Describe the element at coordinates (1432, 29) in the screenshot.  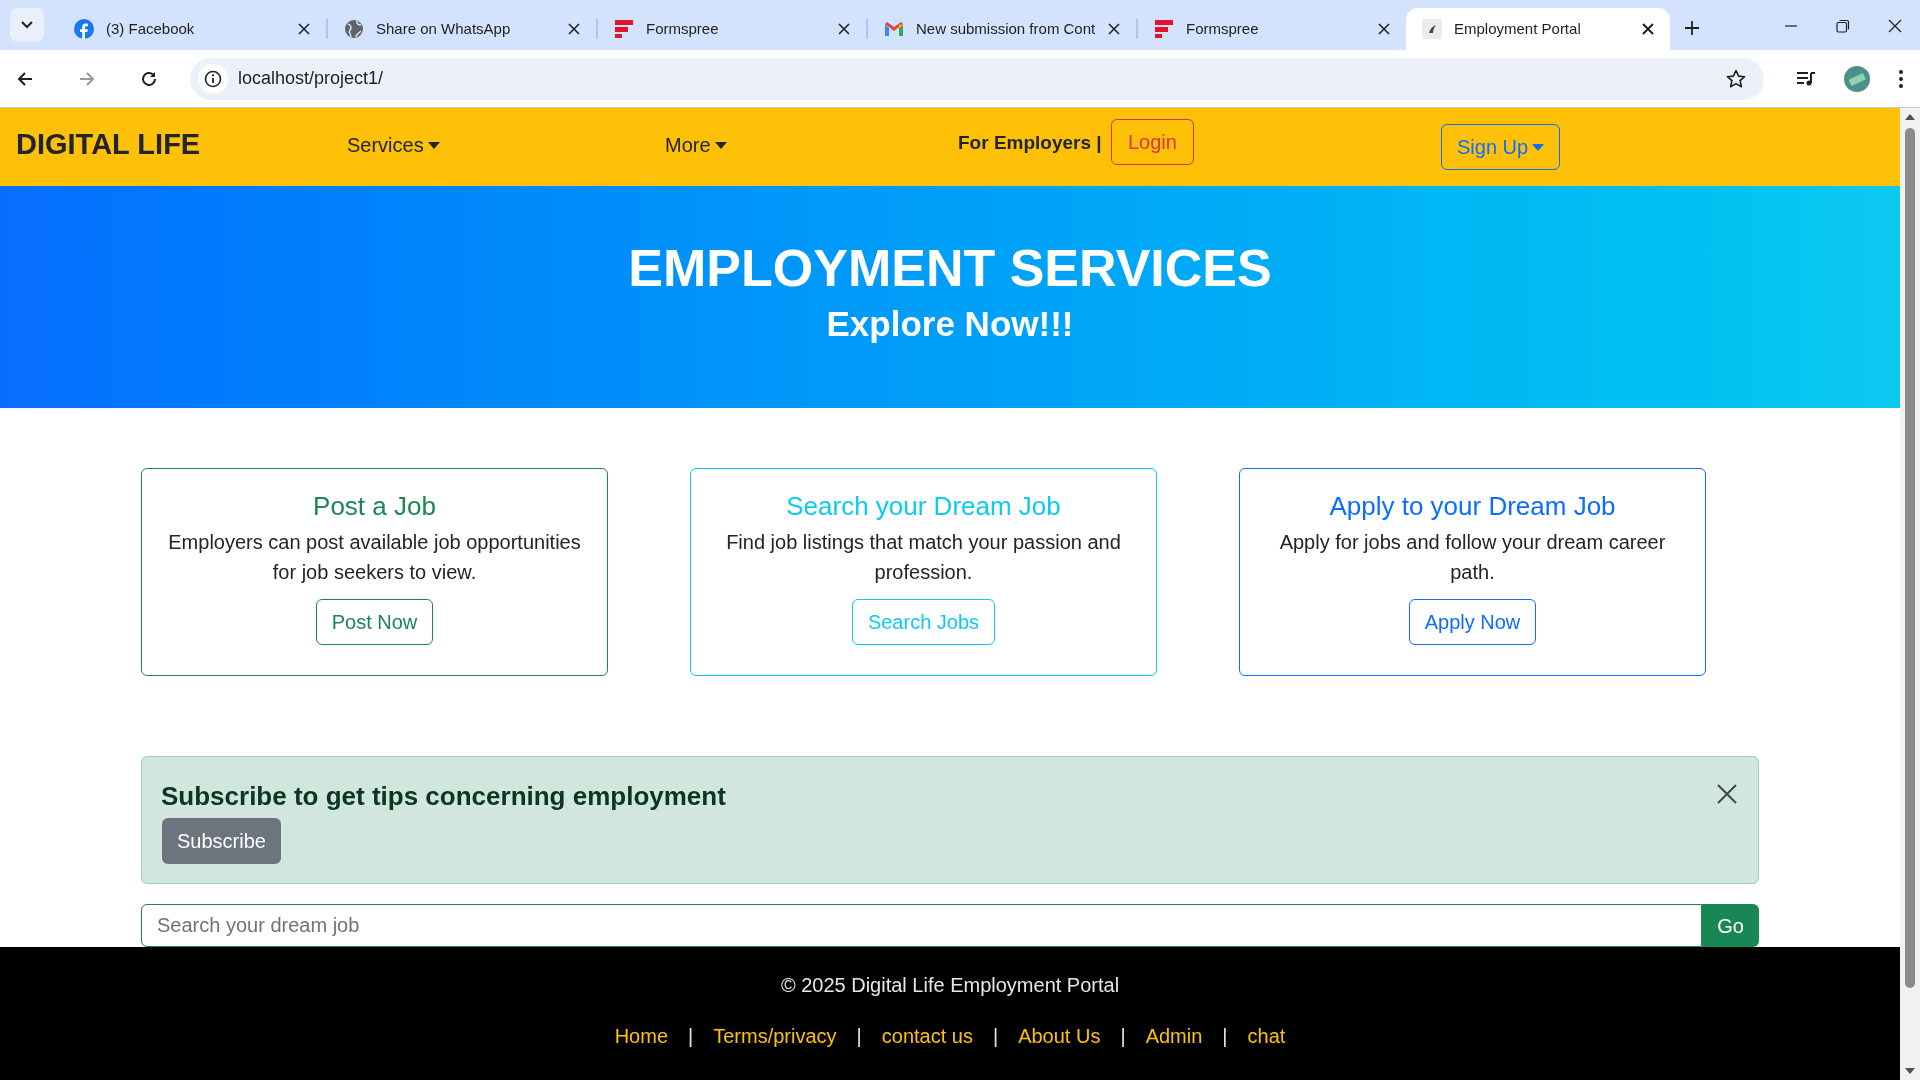
I see `site-icon` at that location.